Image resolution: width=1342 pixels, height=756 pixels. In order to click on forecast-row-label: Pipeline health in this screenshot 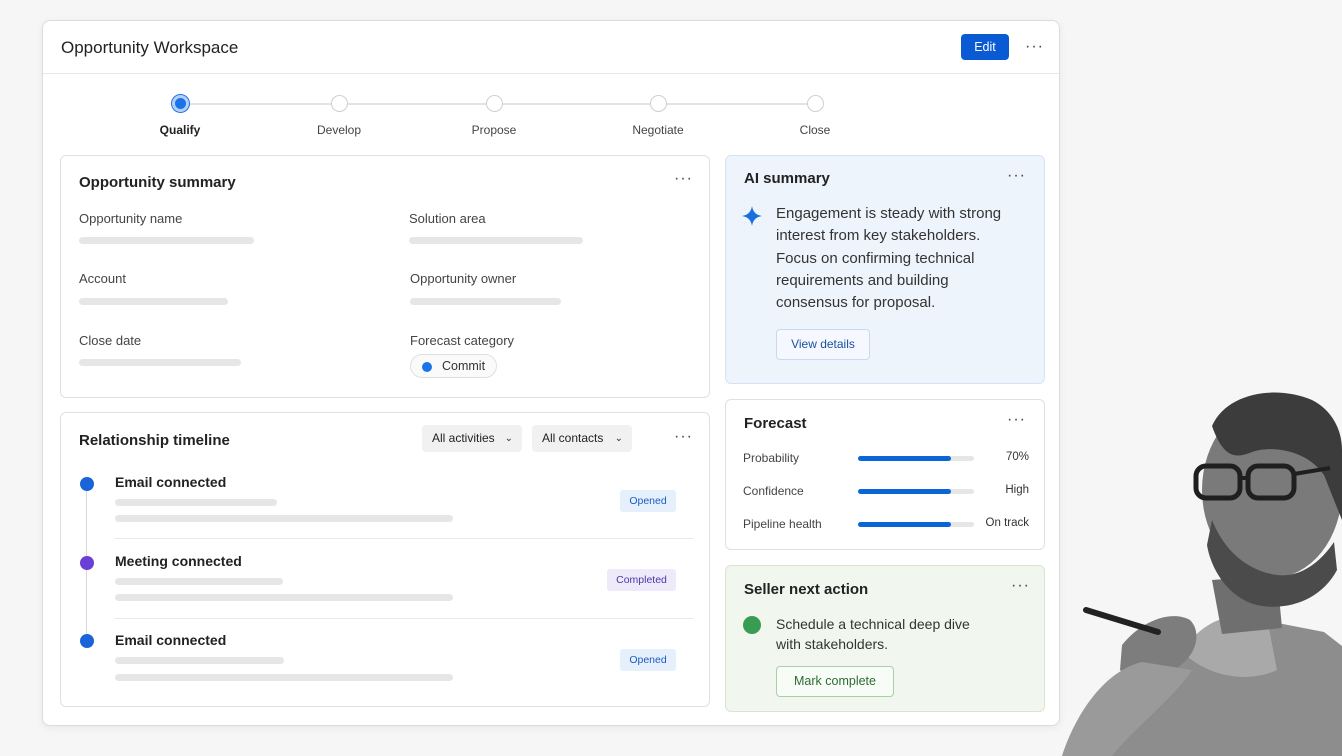, I will do `click(782, 524)`.